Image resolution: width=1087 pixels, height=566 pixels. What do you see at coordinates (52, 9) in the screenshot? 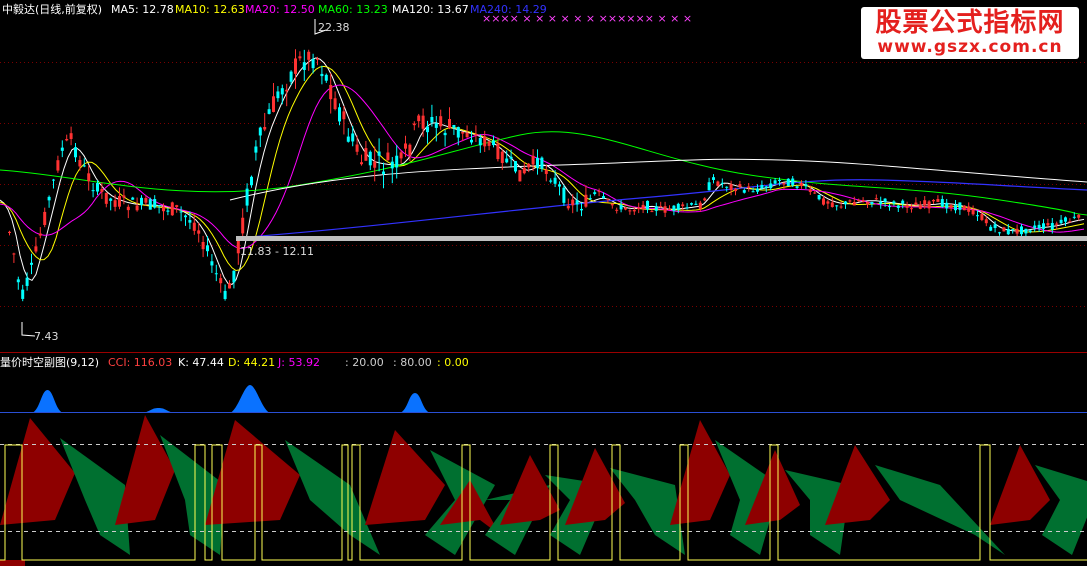
I see `stock-name-label: 中毅达(日线,前复权)` at bounding box center [52, 9].